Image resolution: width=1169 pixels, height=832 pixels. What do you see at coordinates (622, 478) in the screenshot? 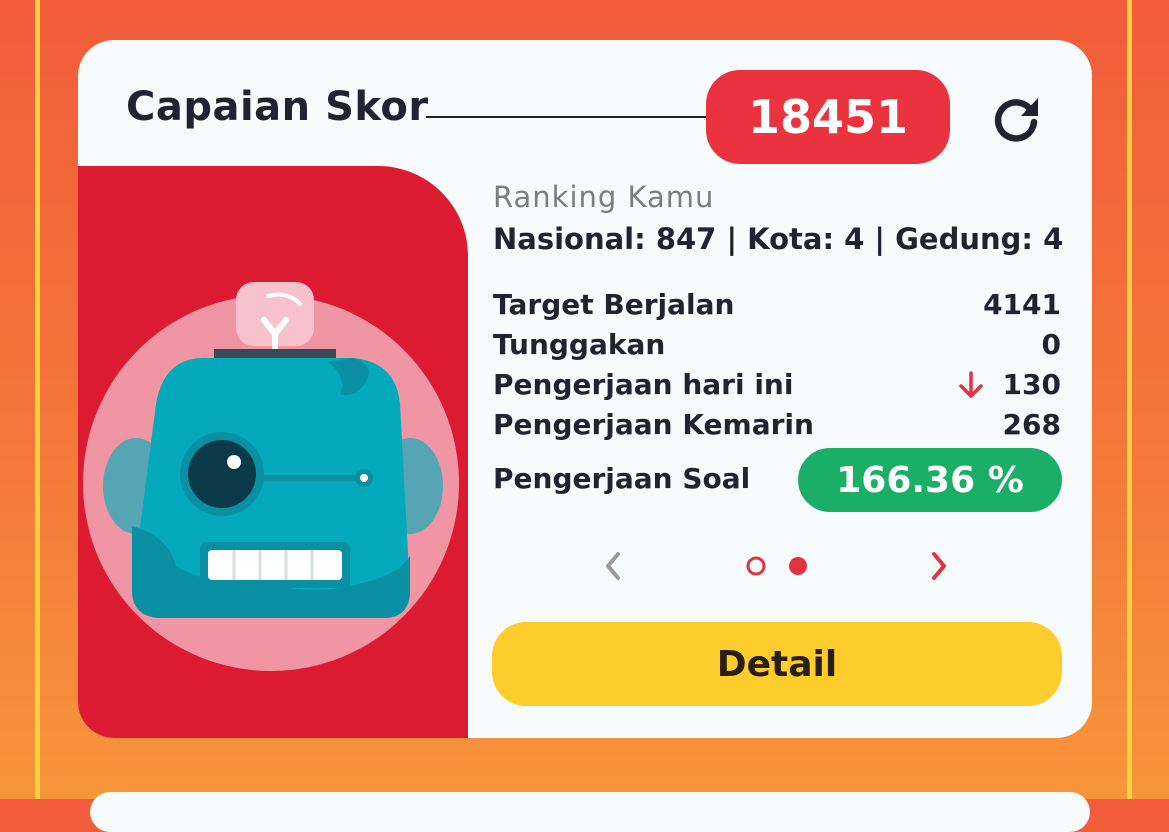
I see `completion-label: Pengerjaan Soal` at bounding box center [622, 478].